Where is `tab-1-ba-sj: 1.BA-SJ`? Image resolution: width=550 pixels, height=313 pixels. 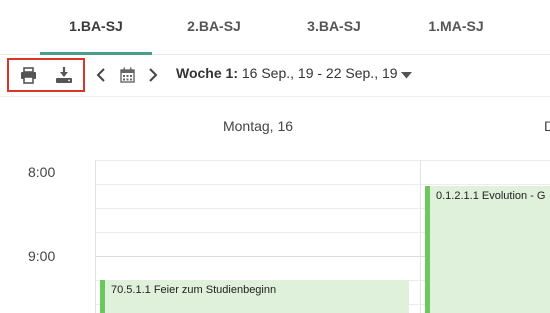
tab-1-ba-sj: 1.BA-SJ is located at coordinates (96, 27).